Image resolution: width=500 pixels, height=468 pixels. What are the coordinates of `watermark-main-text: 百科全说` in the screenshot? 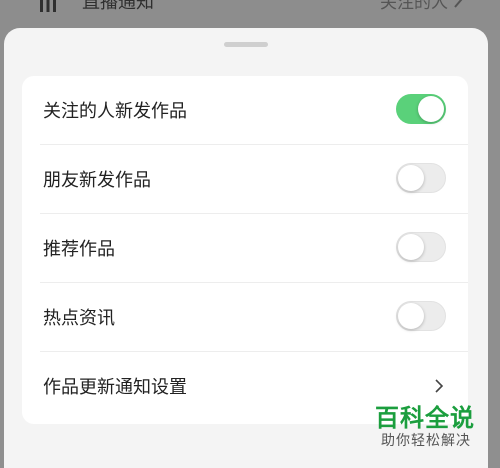 It's located at (425, 418).